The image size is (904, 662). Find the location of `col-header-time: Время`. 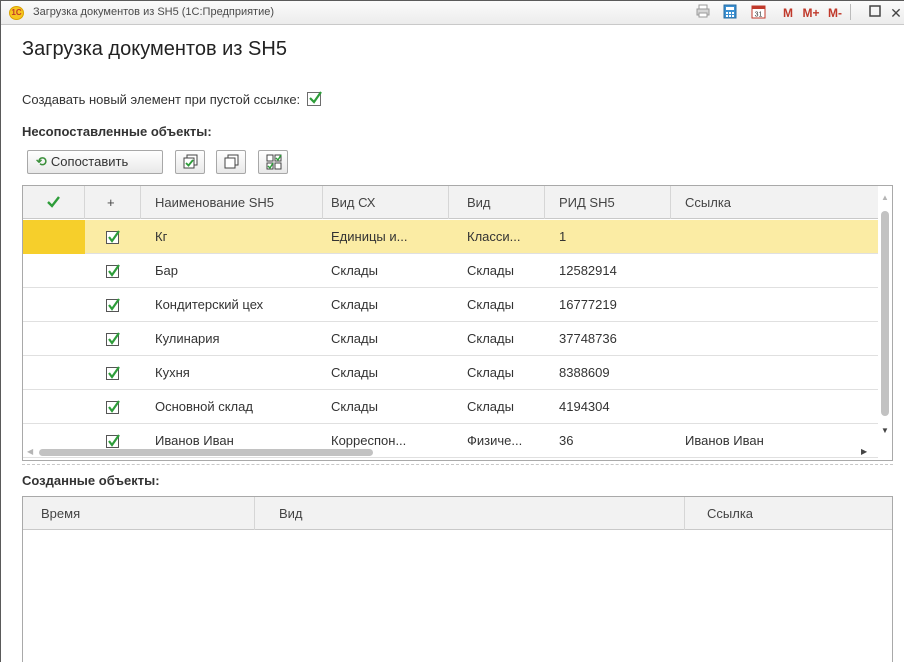

col-header-time: Время is located at coordinates (139, 513).